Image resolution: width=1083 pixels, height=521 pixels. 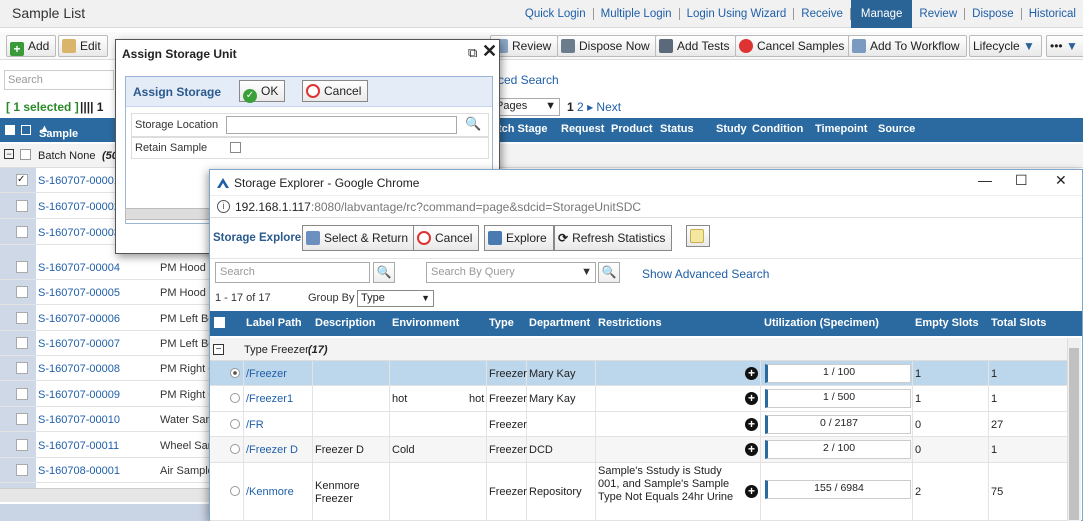 I want to click on info-icon: i, so click(x=223, y=206).